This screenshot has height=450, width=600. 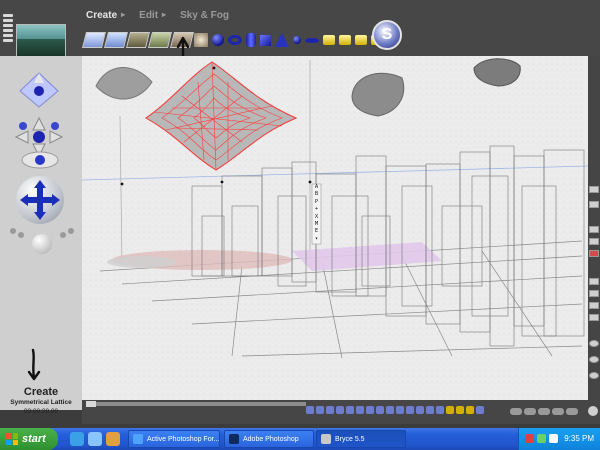 What do you see at coordinates (40, 160) in the screenshot?
I see `view-control-icon` at bounding box center [40, 160].